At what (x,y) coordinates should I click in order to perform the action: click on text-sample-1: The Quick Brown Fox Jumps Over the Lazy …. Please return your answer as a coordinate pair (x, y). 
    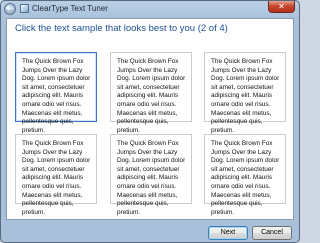
    Looking at the image, I should click on (56, 93).